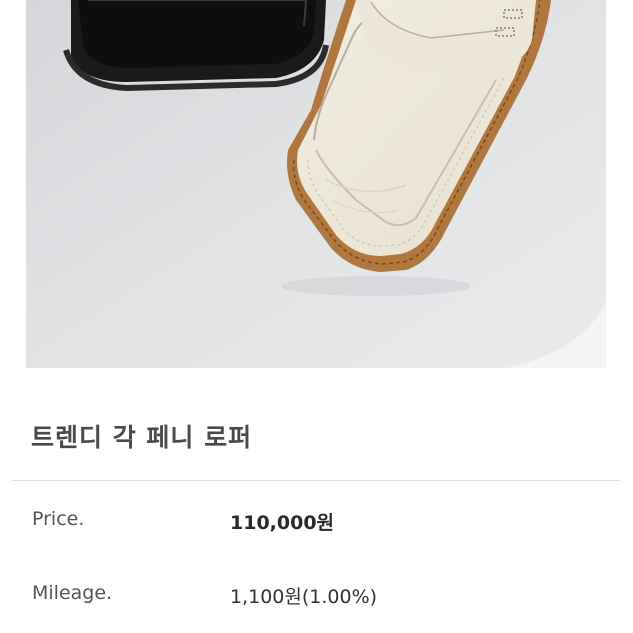 The image size is (633, 633). I want to click on mileage-row: Mileage. 1,100원(1.00%), so click(316, 597).